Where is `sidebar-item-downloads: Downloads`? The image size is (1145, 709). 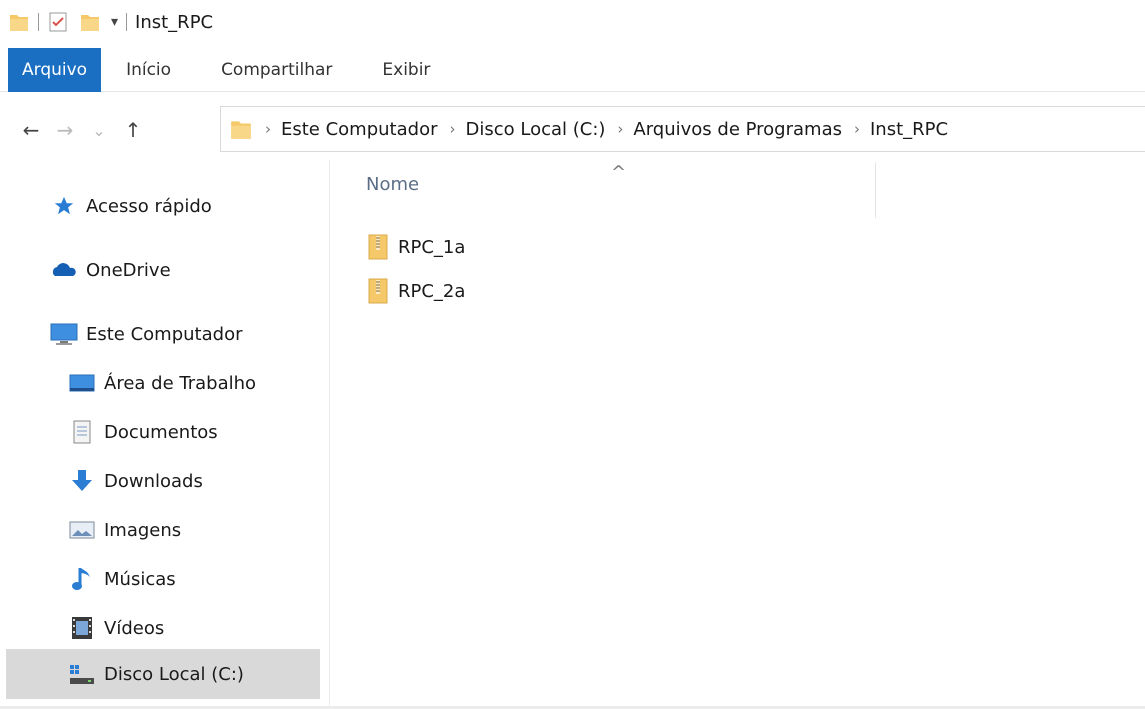 sidebar-item-downloads: Downloads is located at coordinates (135, 481).